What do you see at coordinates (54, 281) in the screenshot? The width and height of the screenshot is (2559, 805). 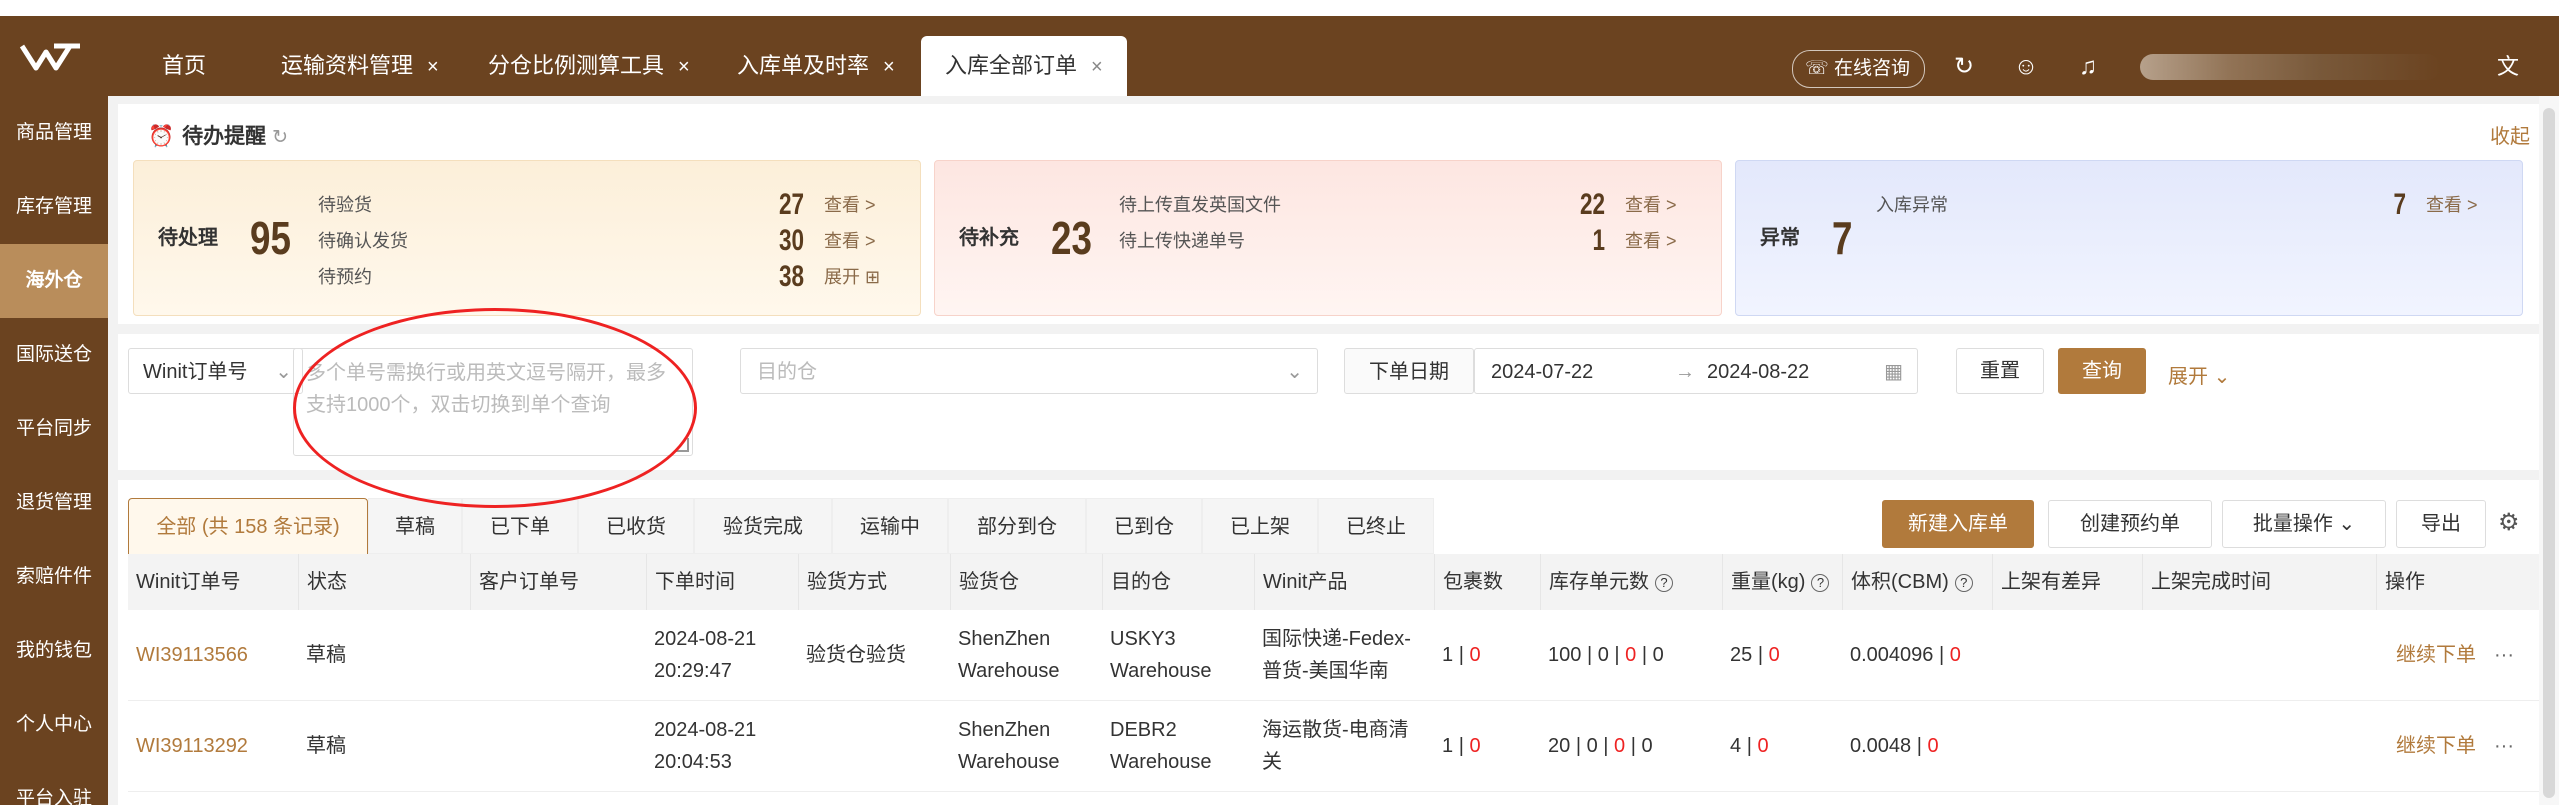 I see `sidebar-item-overseas-warehouse: 海外仓` at bounding box center [54, 281].